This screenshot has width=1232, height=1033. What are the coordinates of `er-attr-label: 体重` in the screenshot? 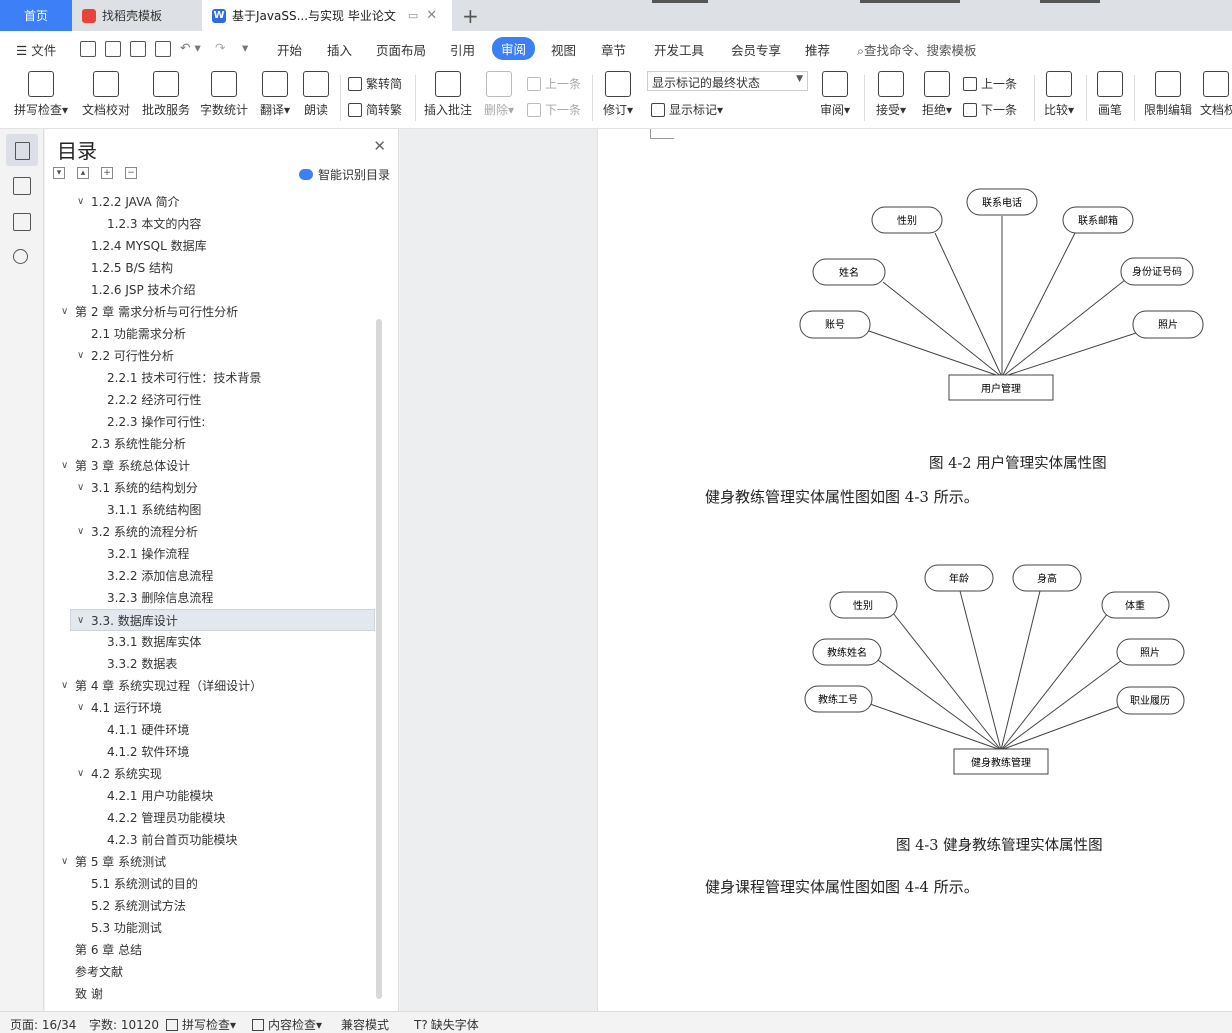 It's located at (1135, 605).